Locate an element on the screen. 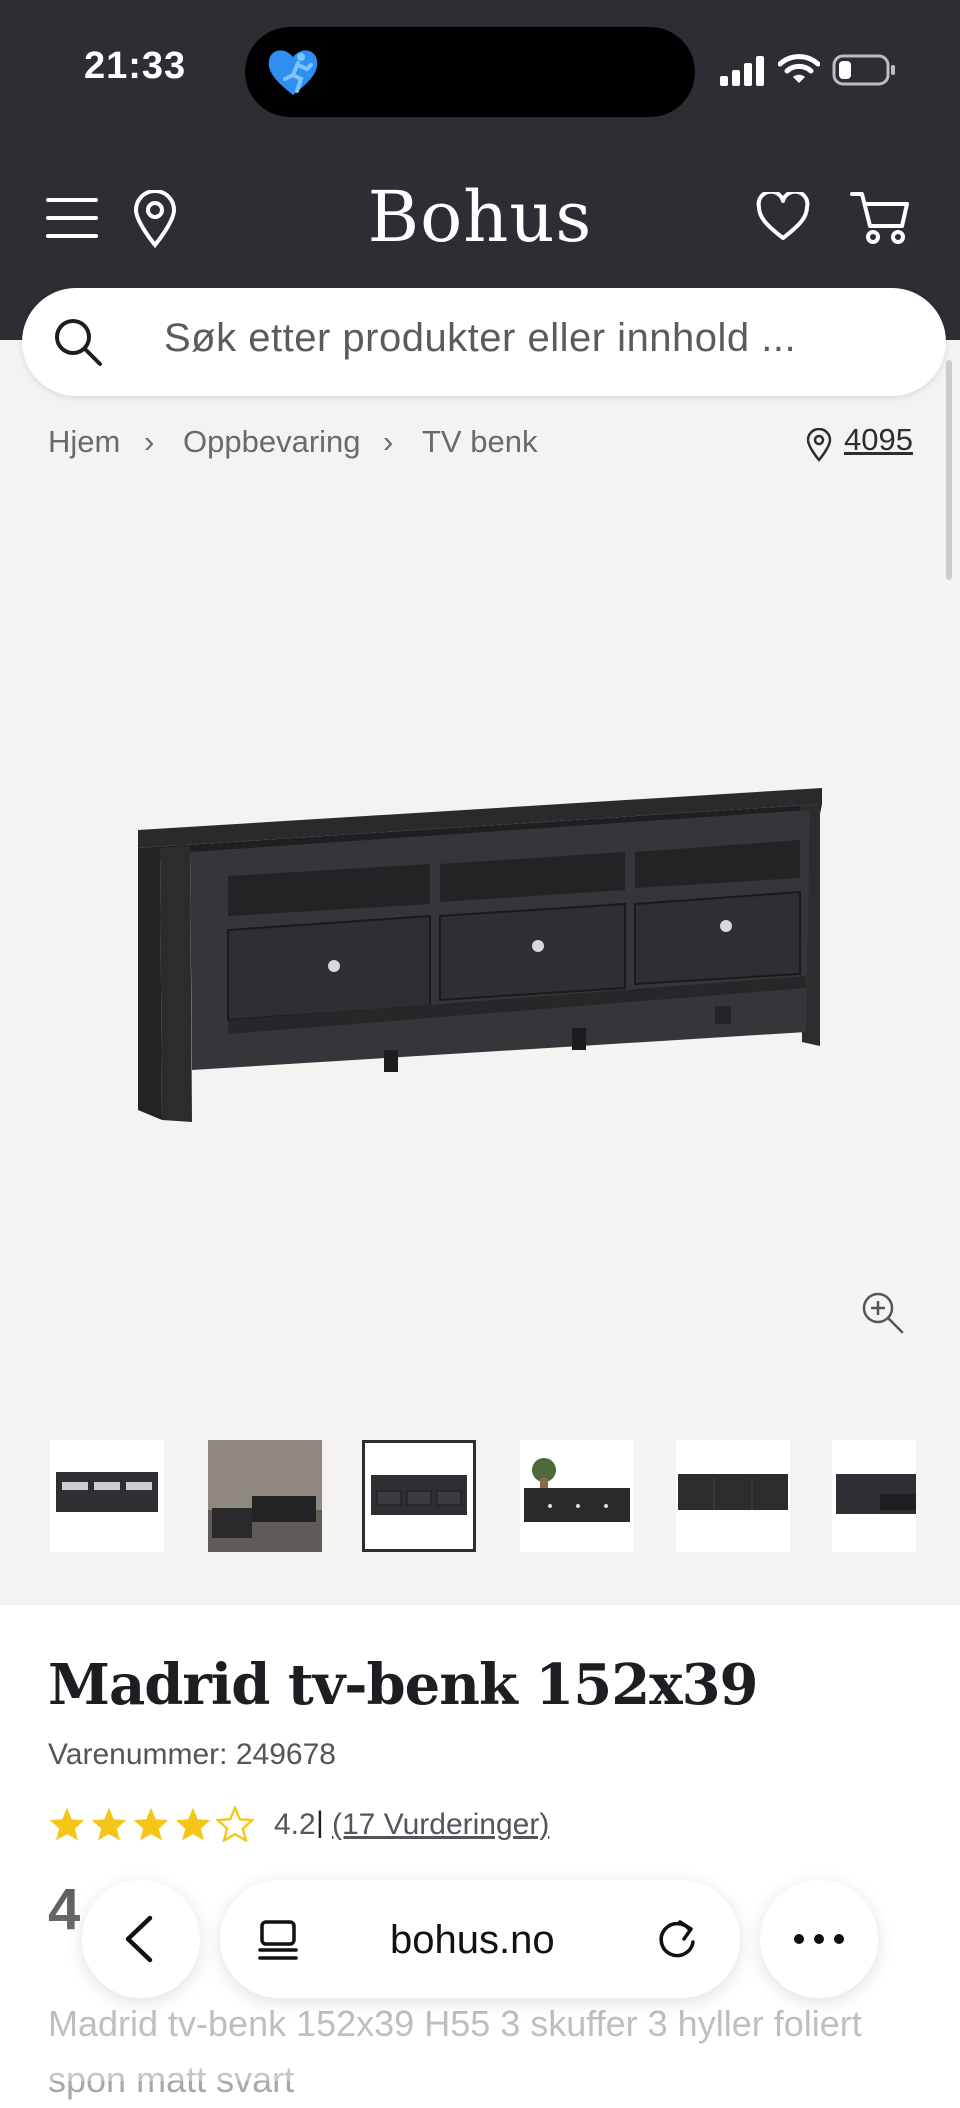 This screenshot has height=2108, width=960. status-time: 21:33 is located at coordinates (135, 66).